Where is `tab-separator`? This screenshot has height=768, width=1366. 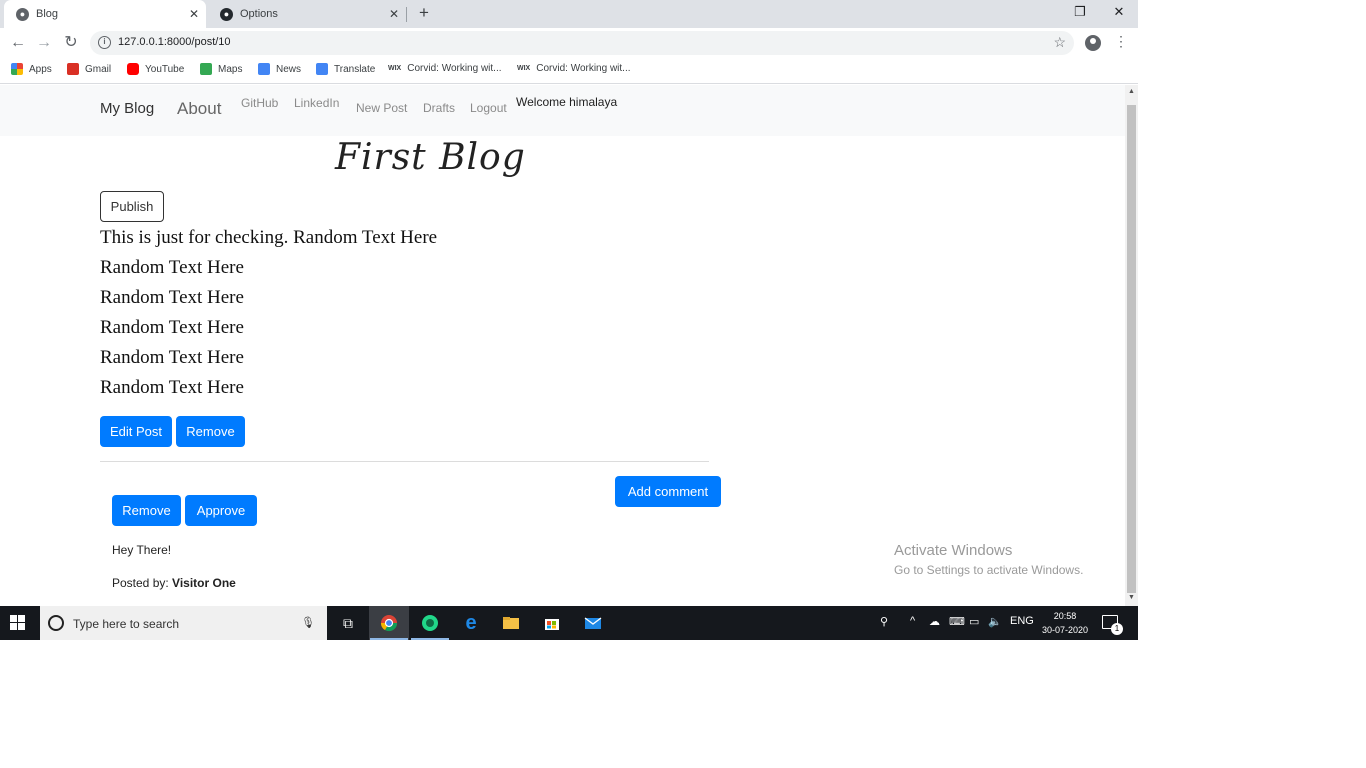 tab-separator is located at coordinates (406, 14).